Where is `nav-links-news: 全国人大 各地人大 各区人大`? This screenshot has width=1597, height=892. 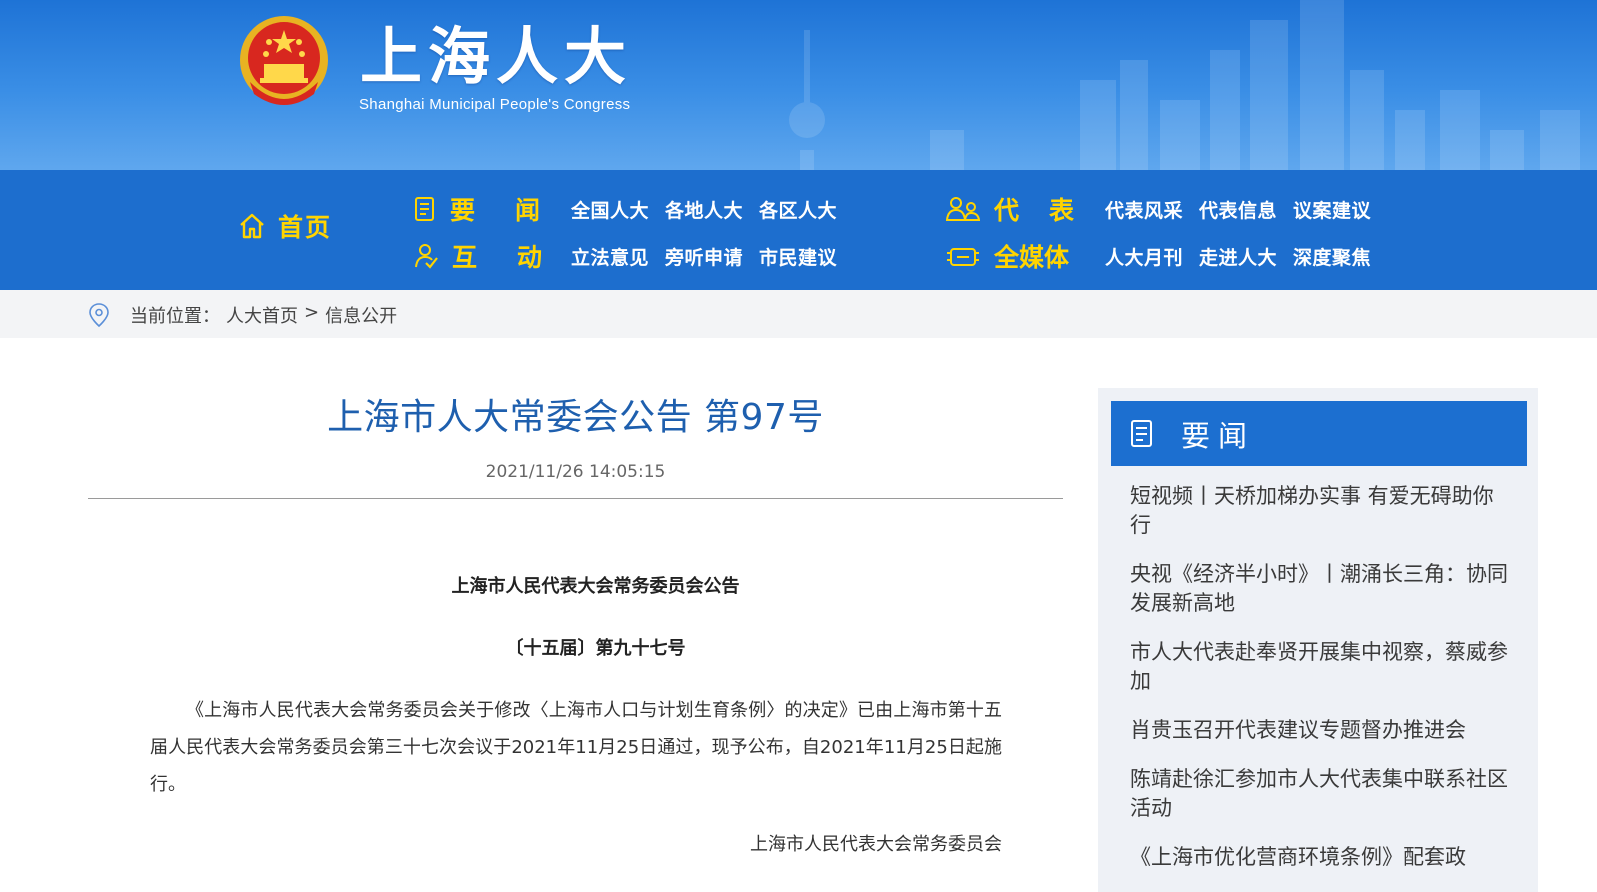 nav-links-news: 全国人大 各地人大 各区人大 is located at coordinates (704, 209).